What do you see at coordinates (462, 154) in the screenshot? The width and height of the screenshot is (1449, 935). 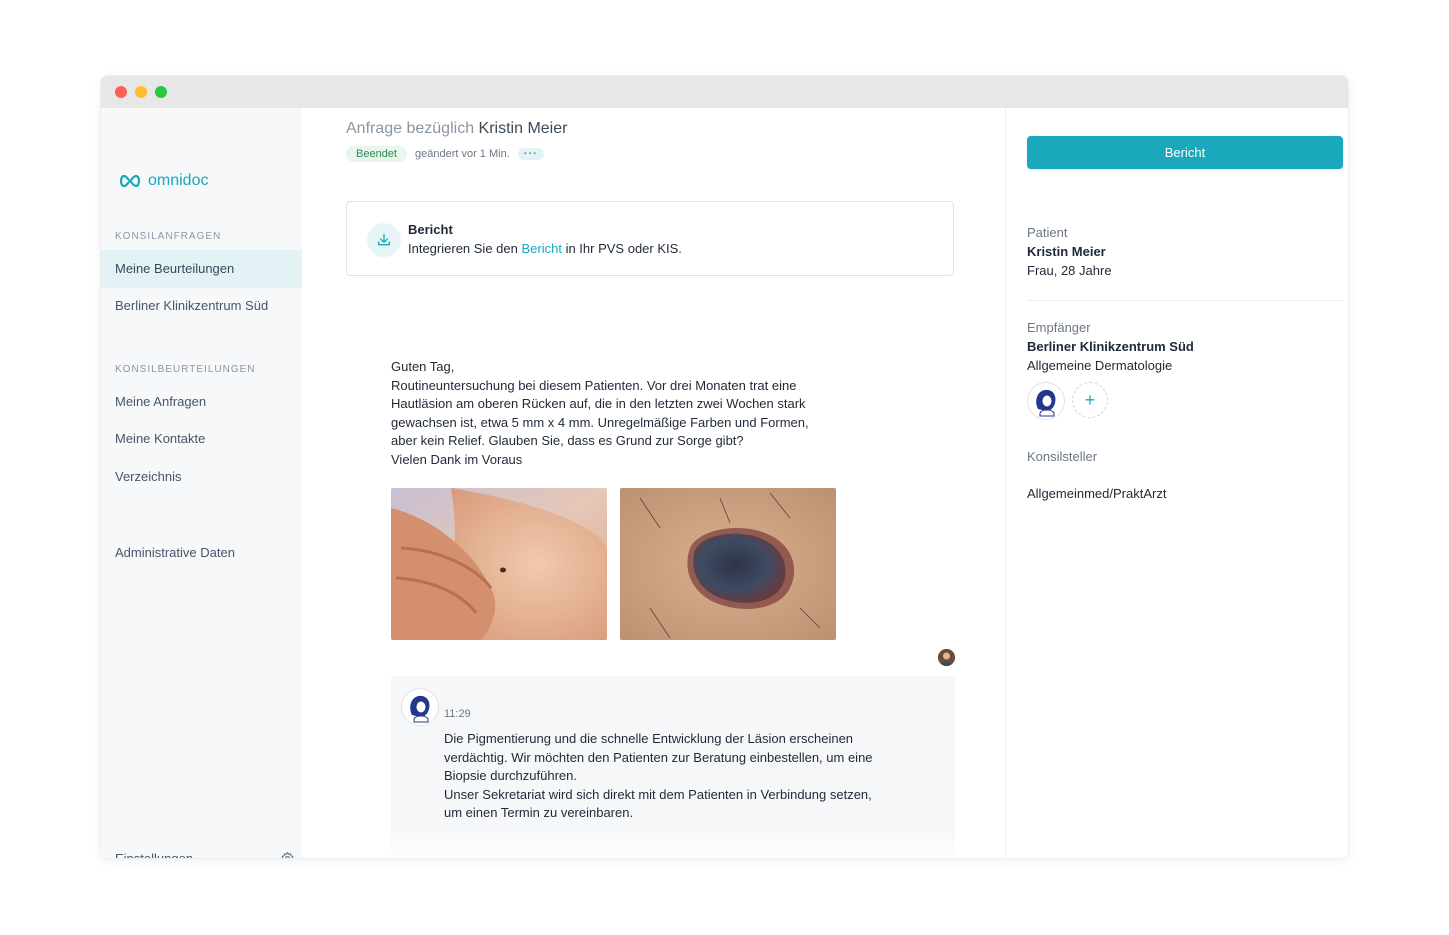 I see `changed-timestamp: geändert vor 1 Min.` at bounding box center [462, 154].